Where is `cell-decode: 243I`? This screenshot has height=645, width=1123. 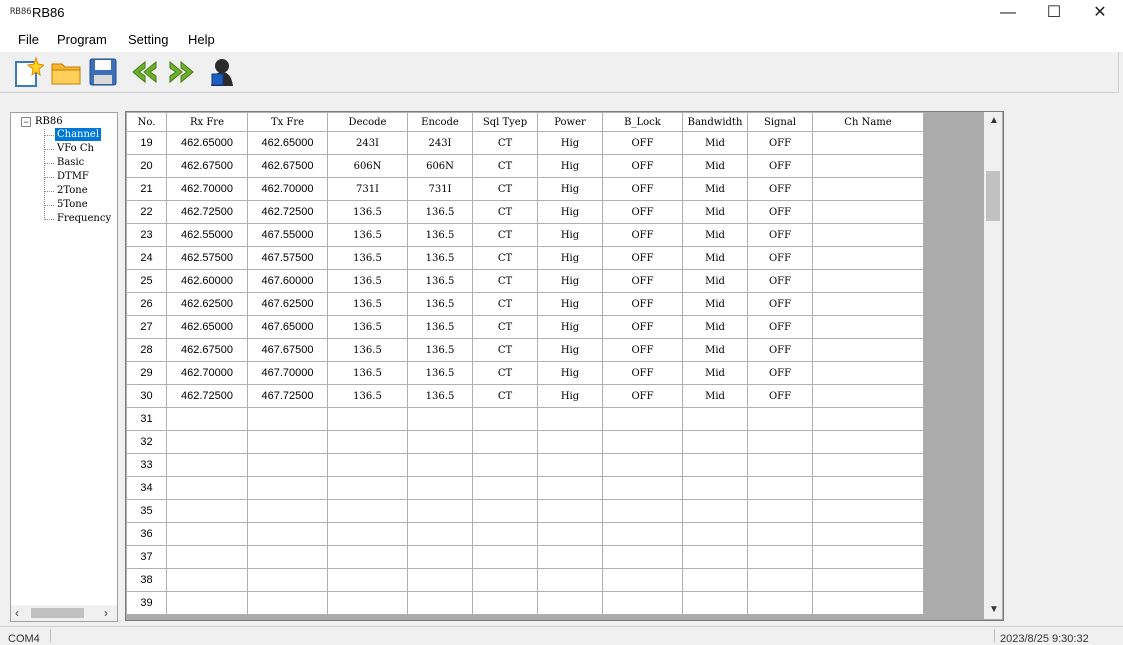 cell-decode: 243I is located at coordinates (367, 143).